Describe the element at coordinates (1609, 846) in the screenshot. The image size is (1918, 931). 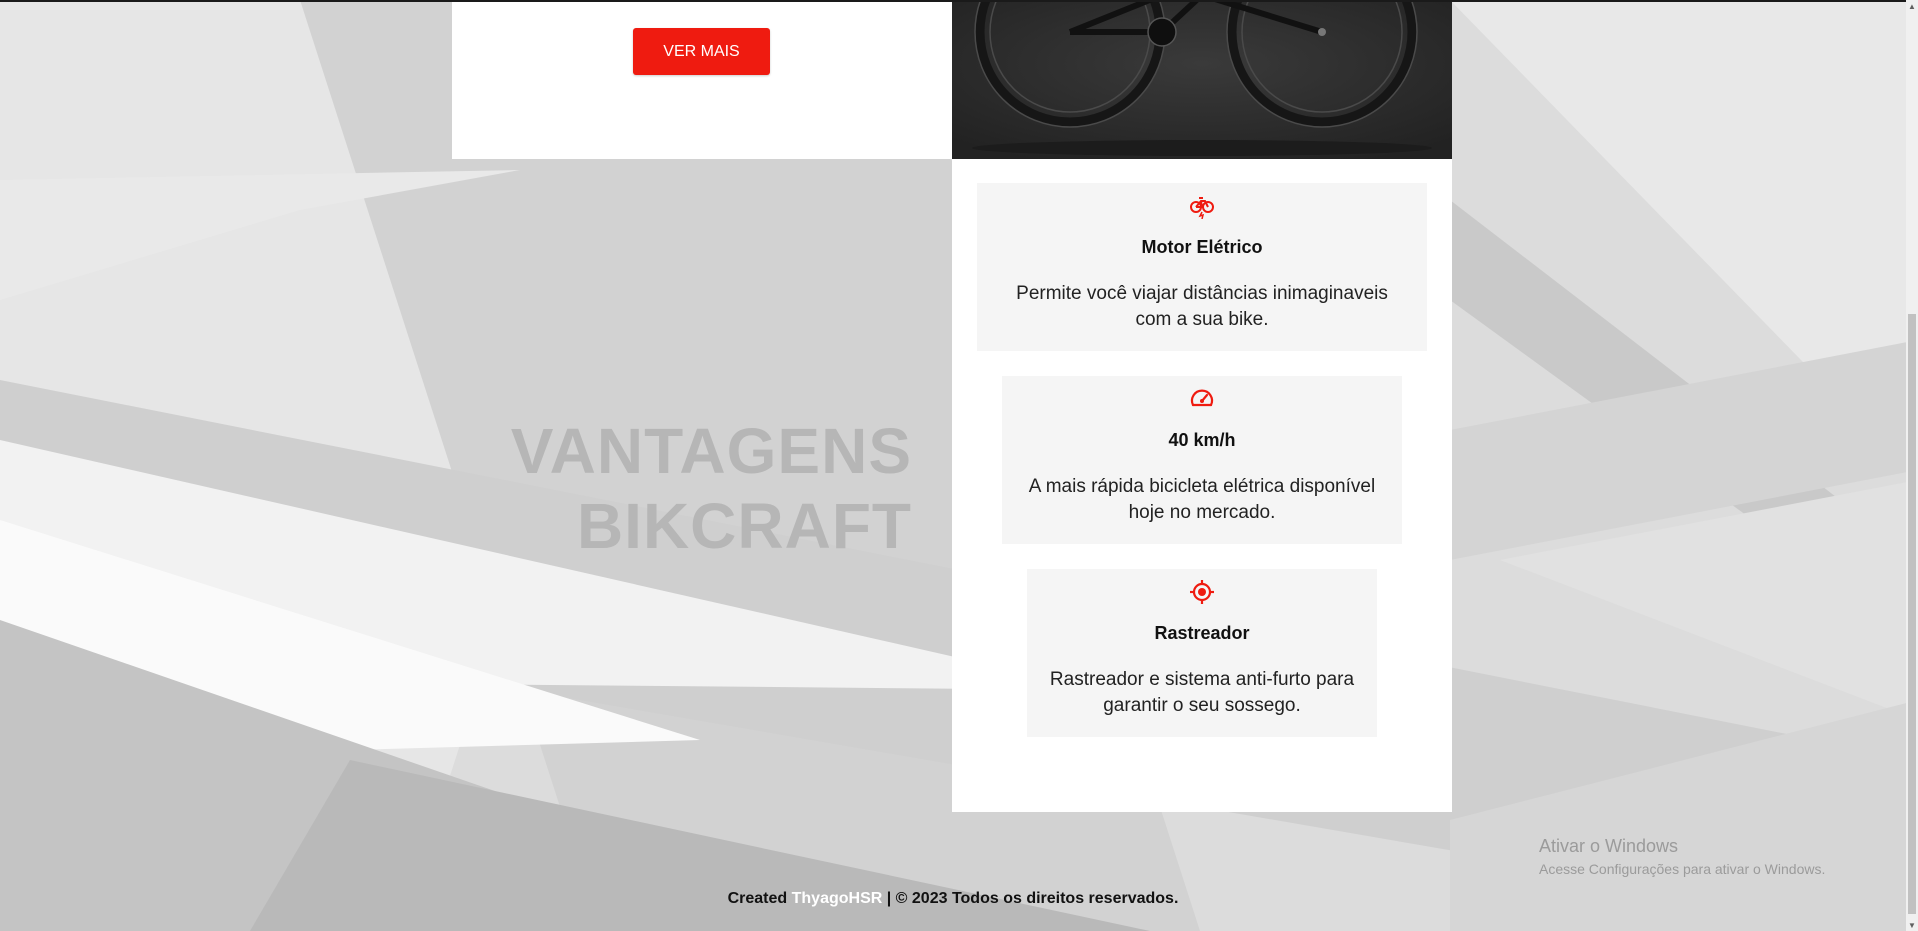
I see `windows-activation-title: Ativar o Windows` at that location.